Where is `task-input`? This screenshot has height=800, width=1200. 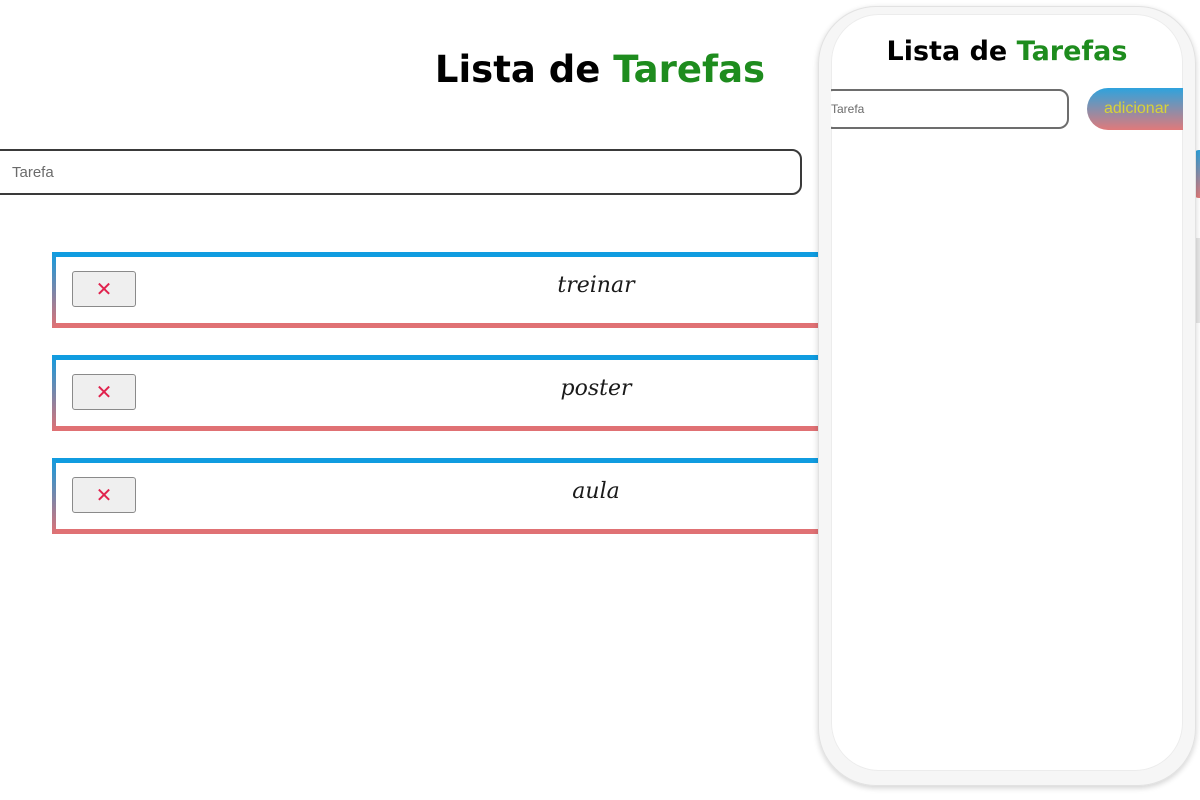 task-input is located at coordinates (401, 172).